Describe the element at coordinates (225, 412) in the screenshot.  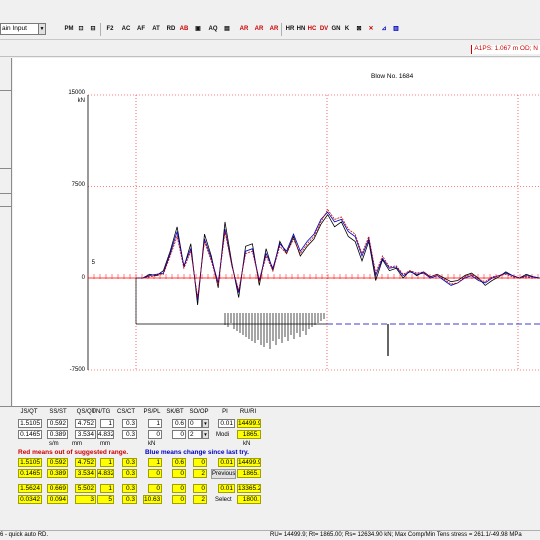
I see `col-header: PI` at that location.